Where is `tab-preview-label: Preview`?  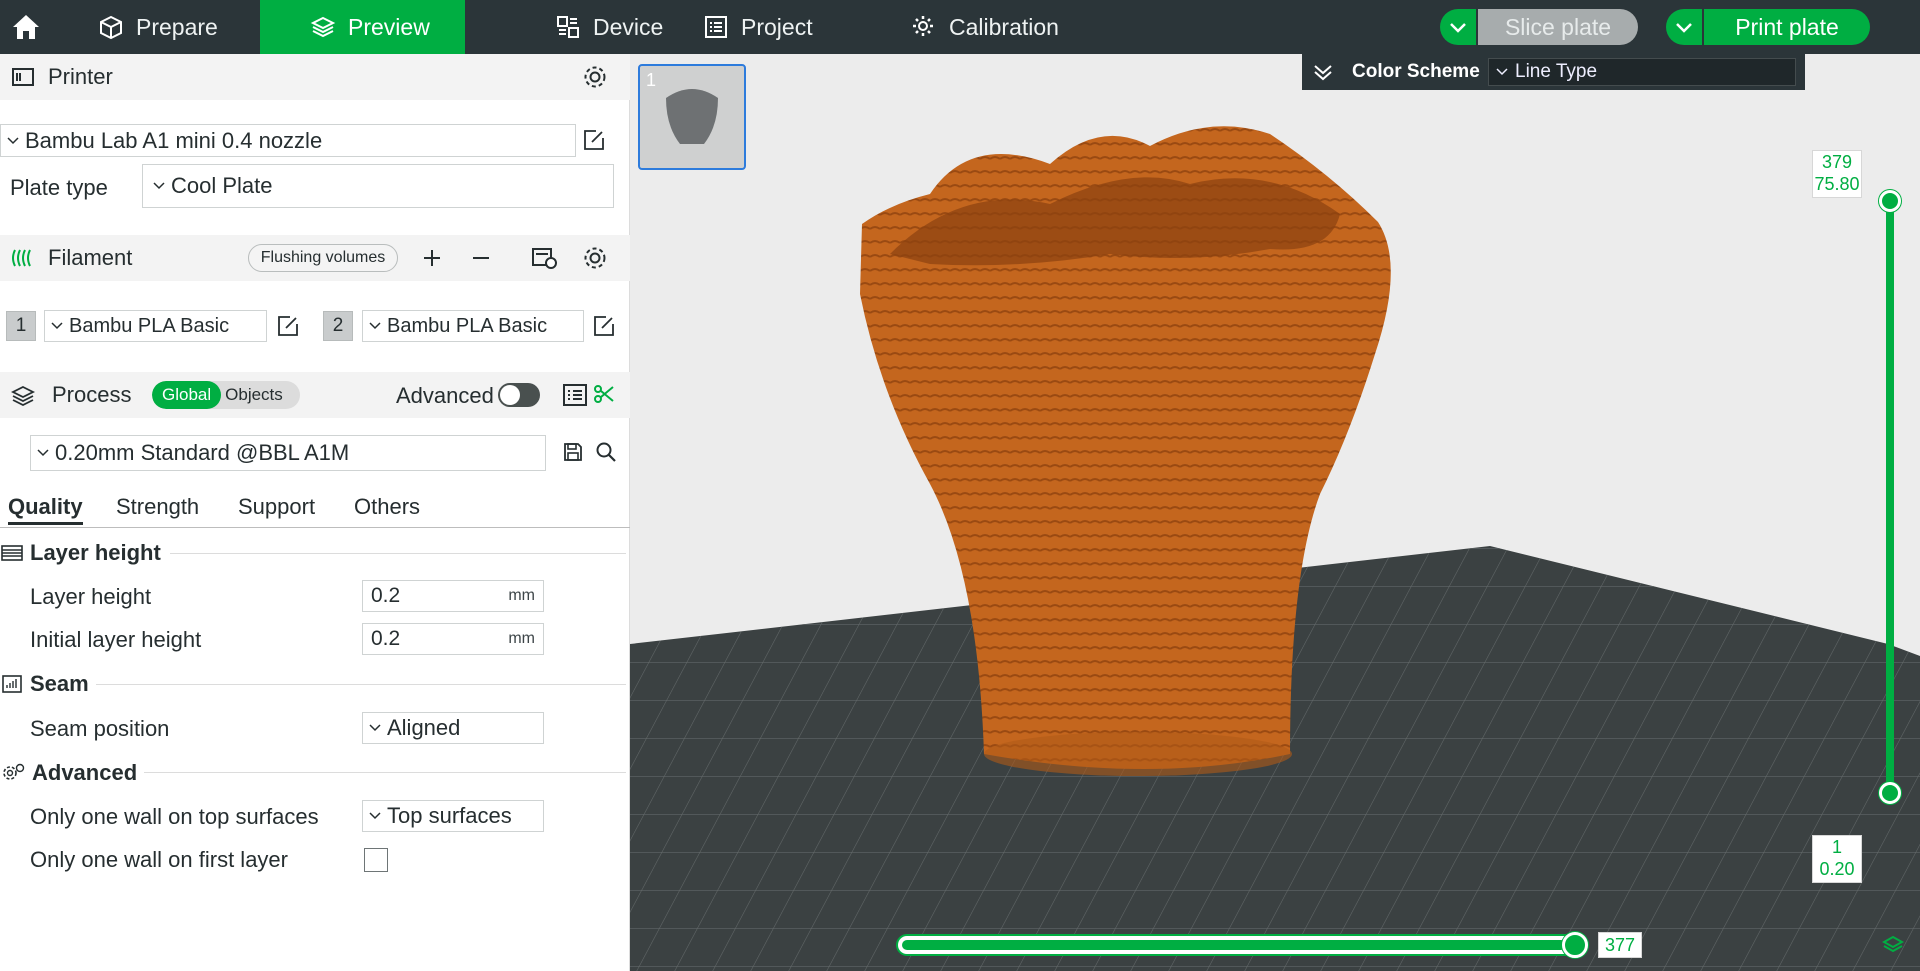
tab-preview-label: Preview is located at coordinates (389, 26).